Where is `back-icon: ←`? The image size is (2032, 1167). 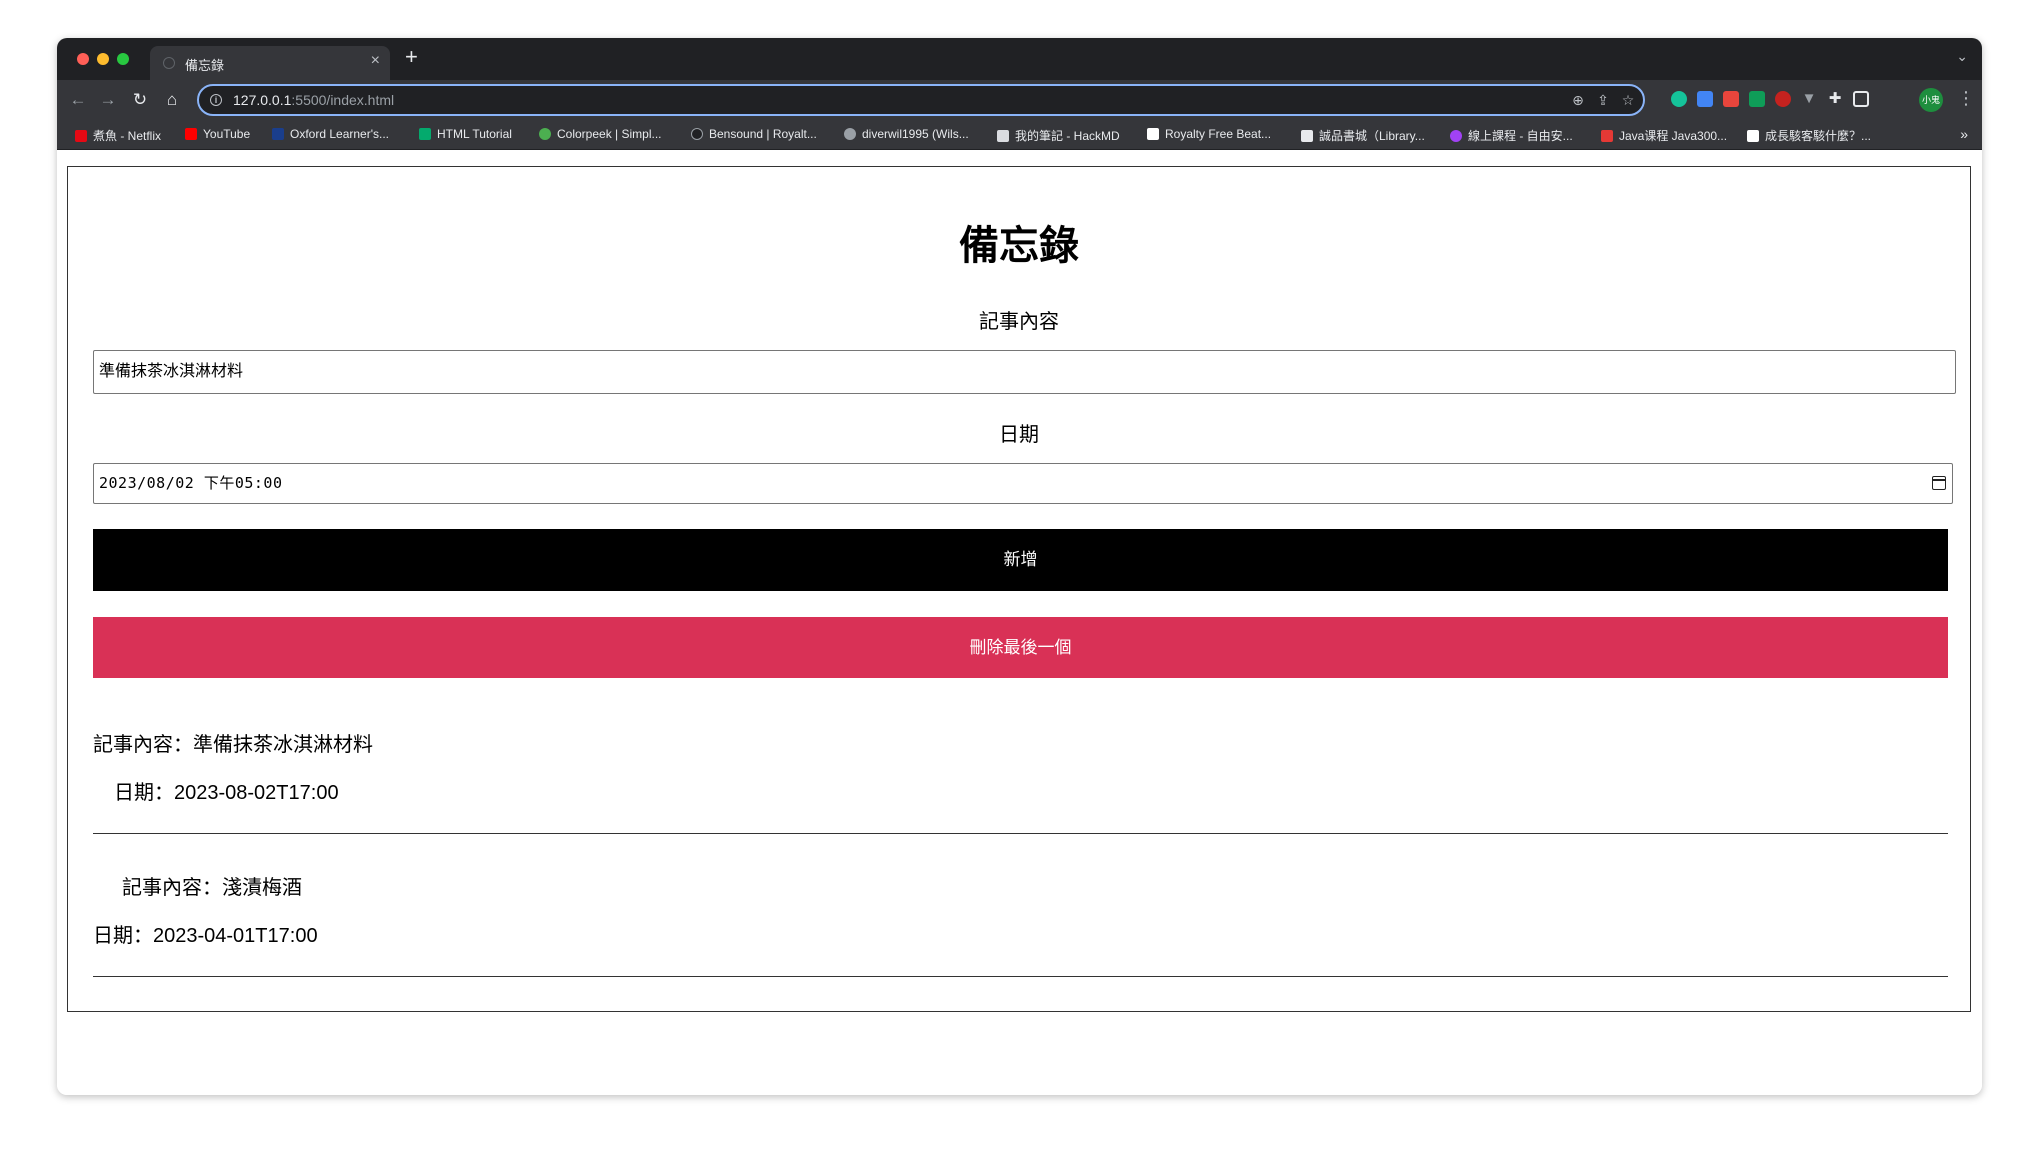
back-icon: ← is located at coordinates (78, 100).